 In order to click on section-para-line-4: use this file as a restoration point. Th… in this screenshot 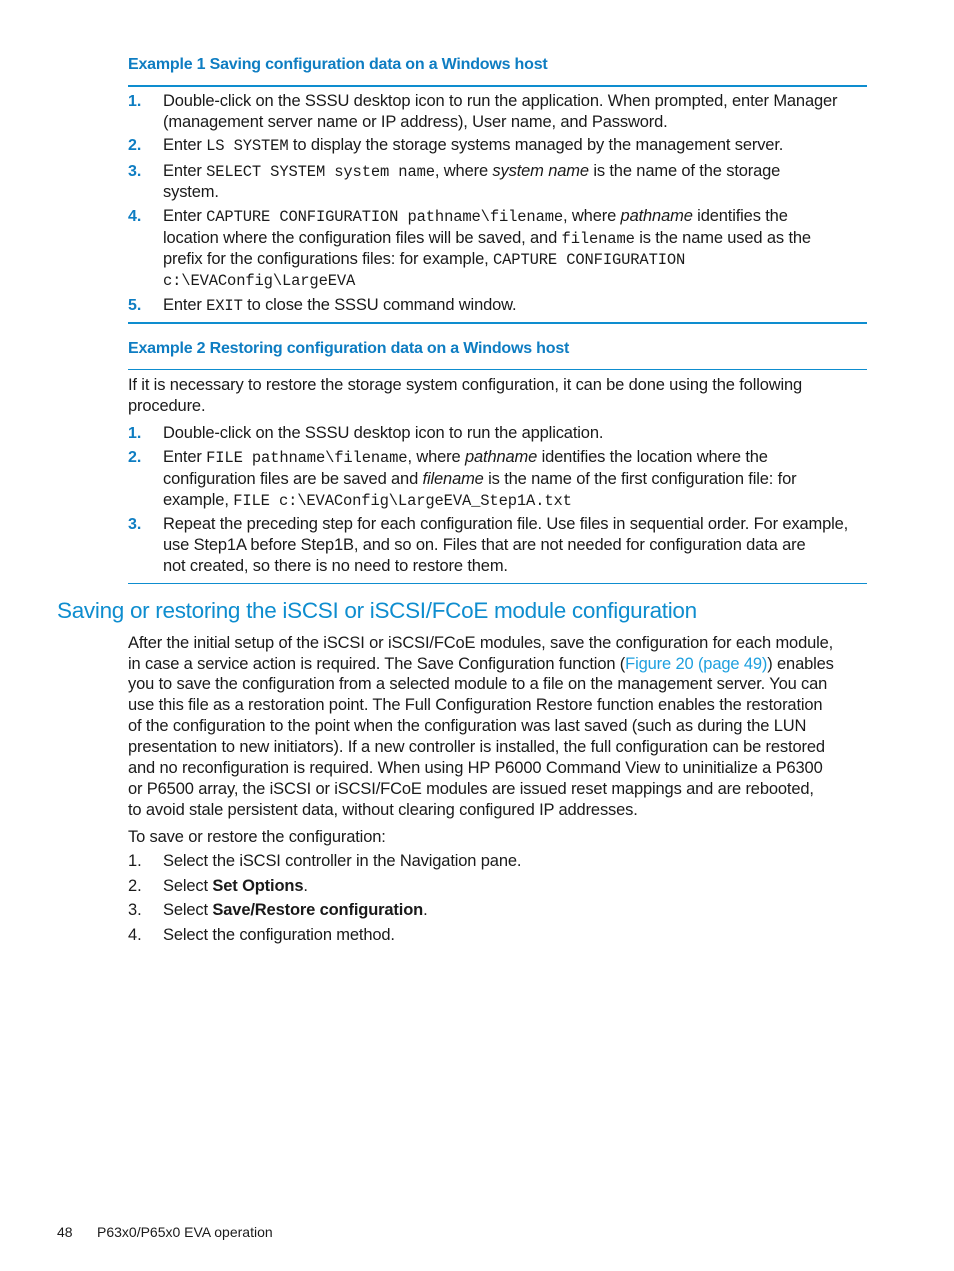, I will do `click(475, 705)`.